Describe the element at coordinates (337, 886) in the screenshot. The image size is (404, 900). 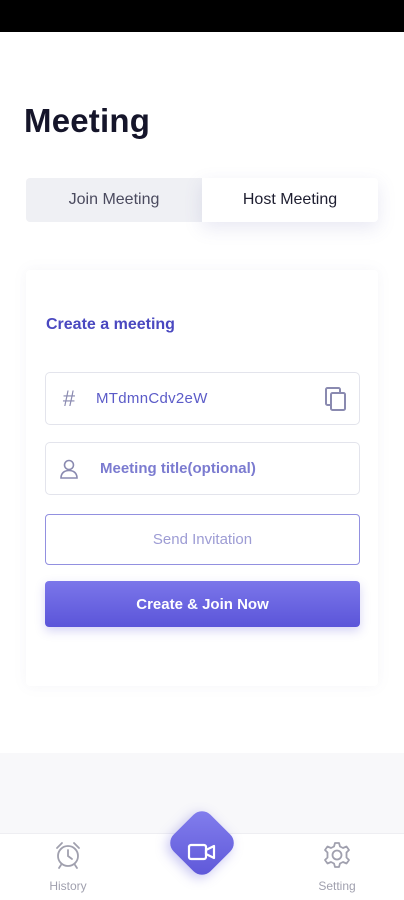
I see `nav-setting-label: Setting` at that location.